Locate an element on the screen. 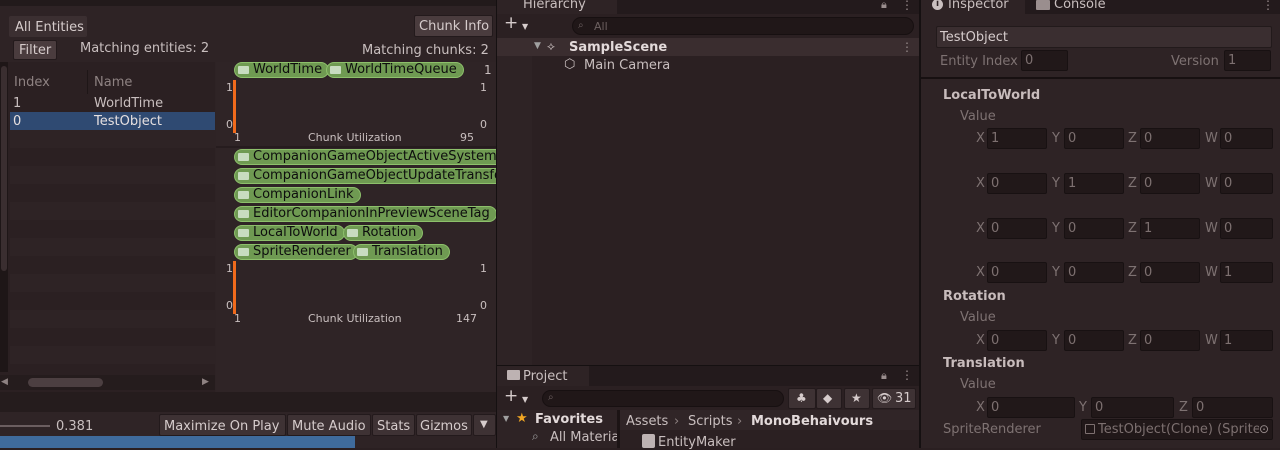 The image size is (1280, 450). m00-field: 1 is located at coordinates (1017, 138).